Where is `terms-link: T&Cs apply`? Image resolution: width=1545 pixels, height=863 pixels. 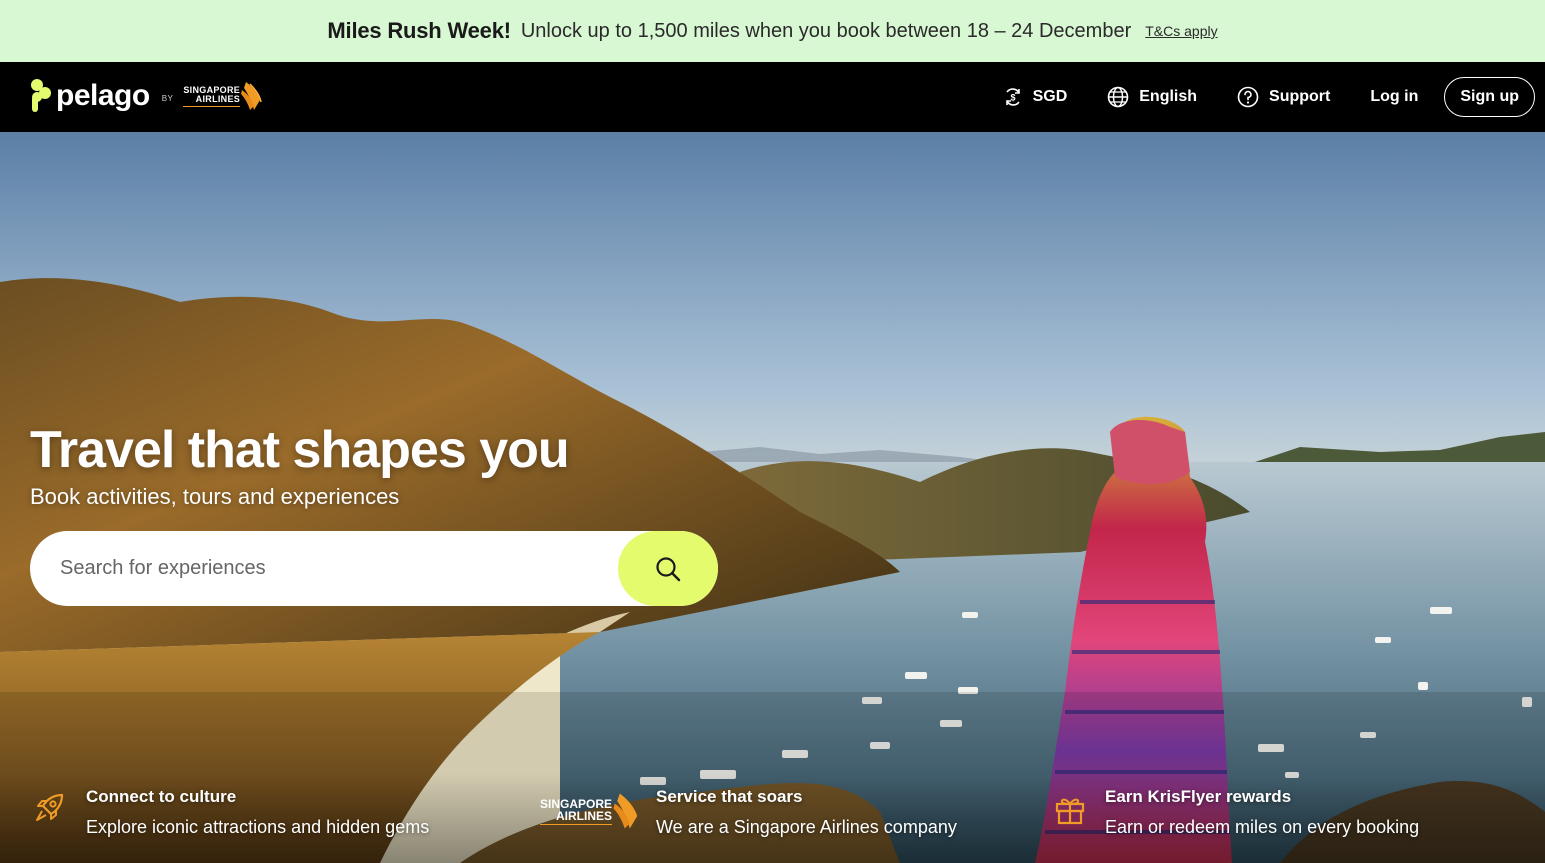 terms-link: T&Cs apply is located at coordinates (1181, 31).